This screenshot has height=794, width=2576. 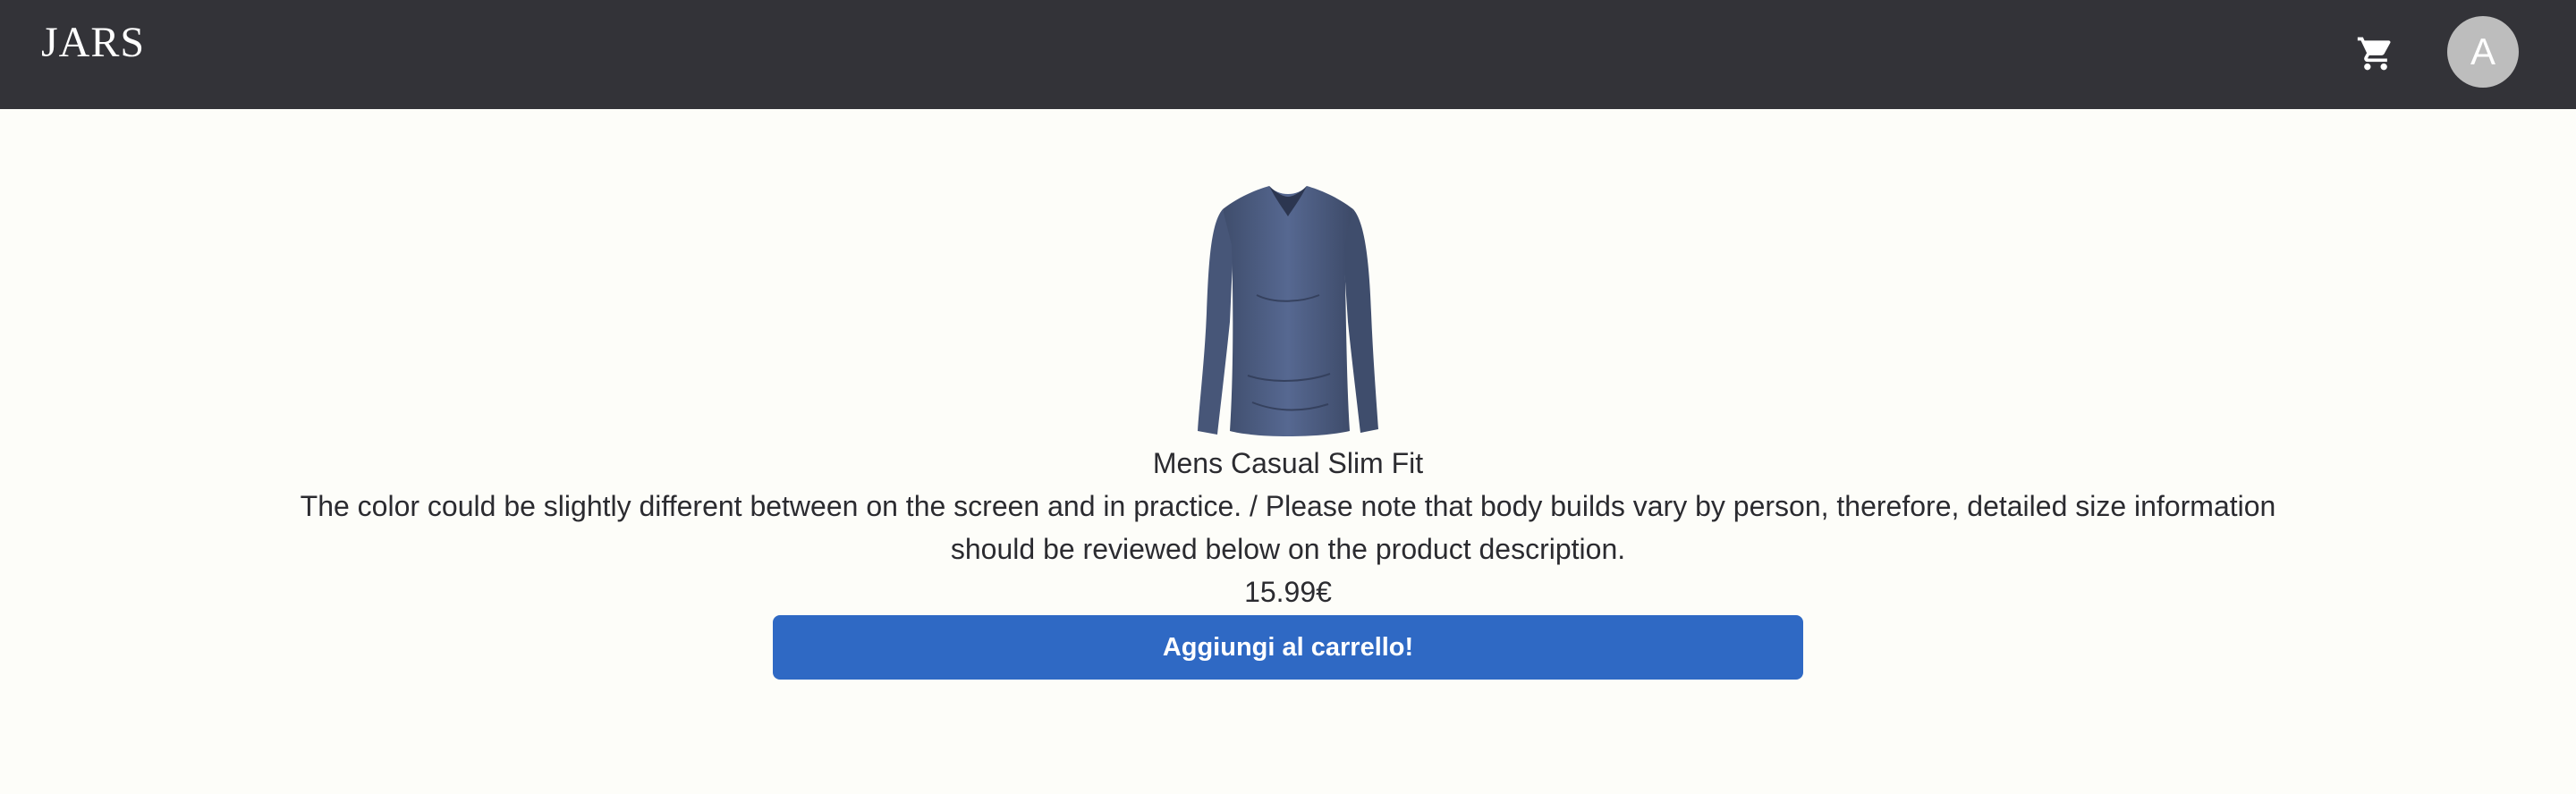 I want to click on product-price: 15.99€, so click(x=1288, y=592).